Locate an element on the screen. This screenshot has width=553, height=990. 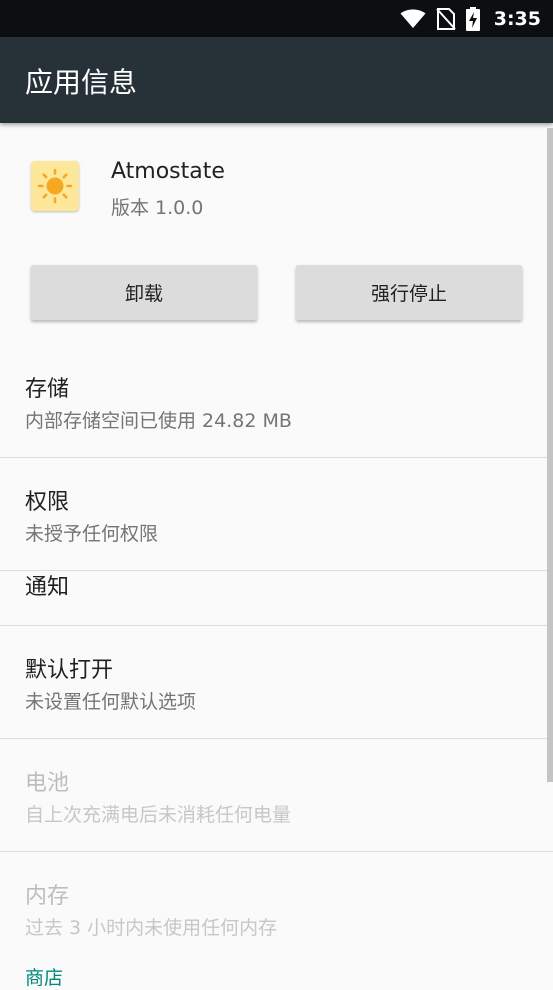
page-title: 应用信息 is located at coordinates (81, 82).